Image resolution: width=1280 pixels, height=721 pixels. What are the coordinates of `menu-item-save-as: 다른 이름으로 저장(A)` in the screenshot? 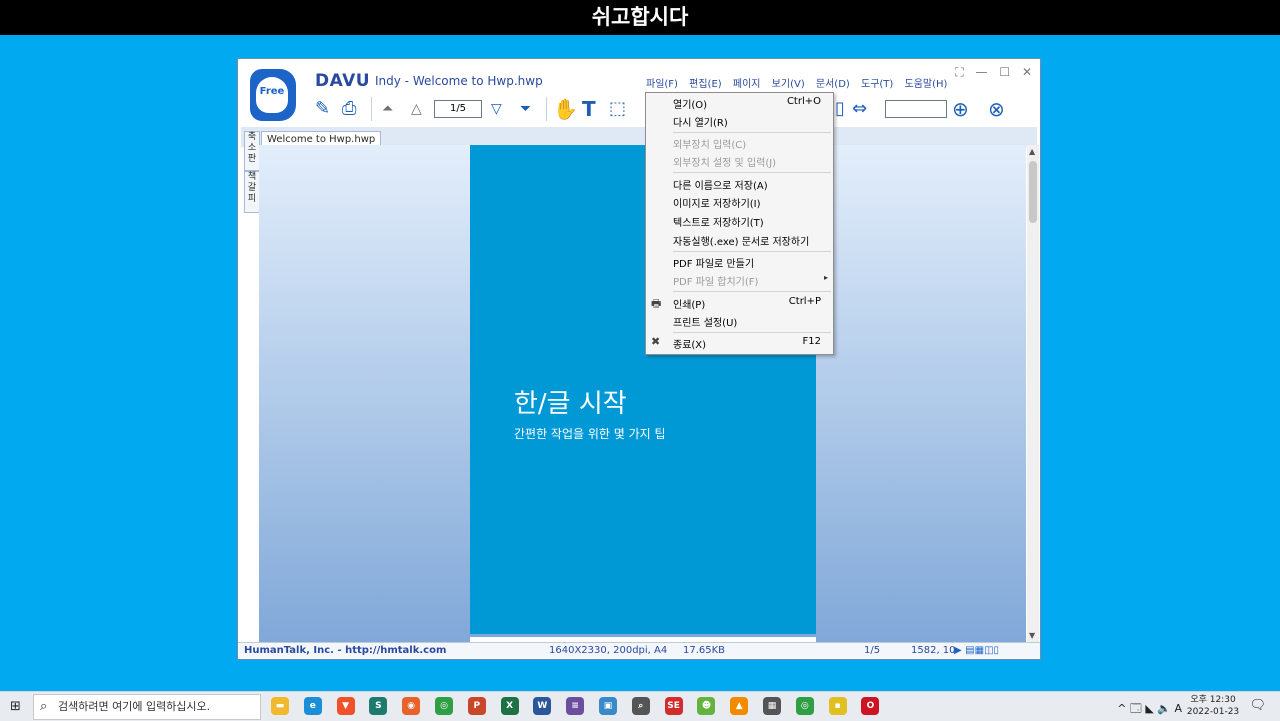 It's located at (739, 184).